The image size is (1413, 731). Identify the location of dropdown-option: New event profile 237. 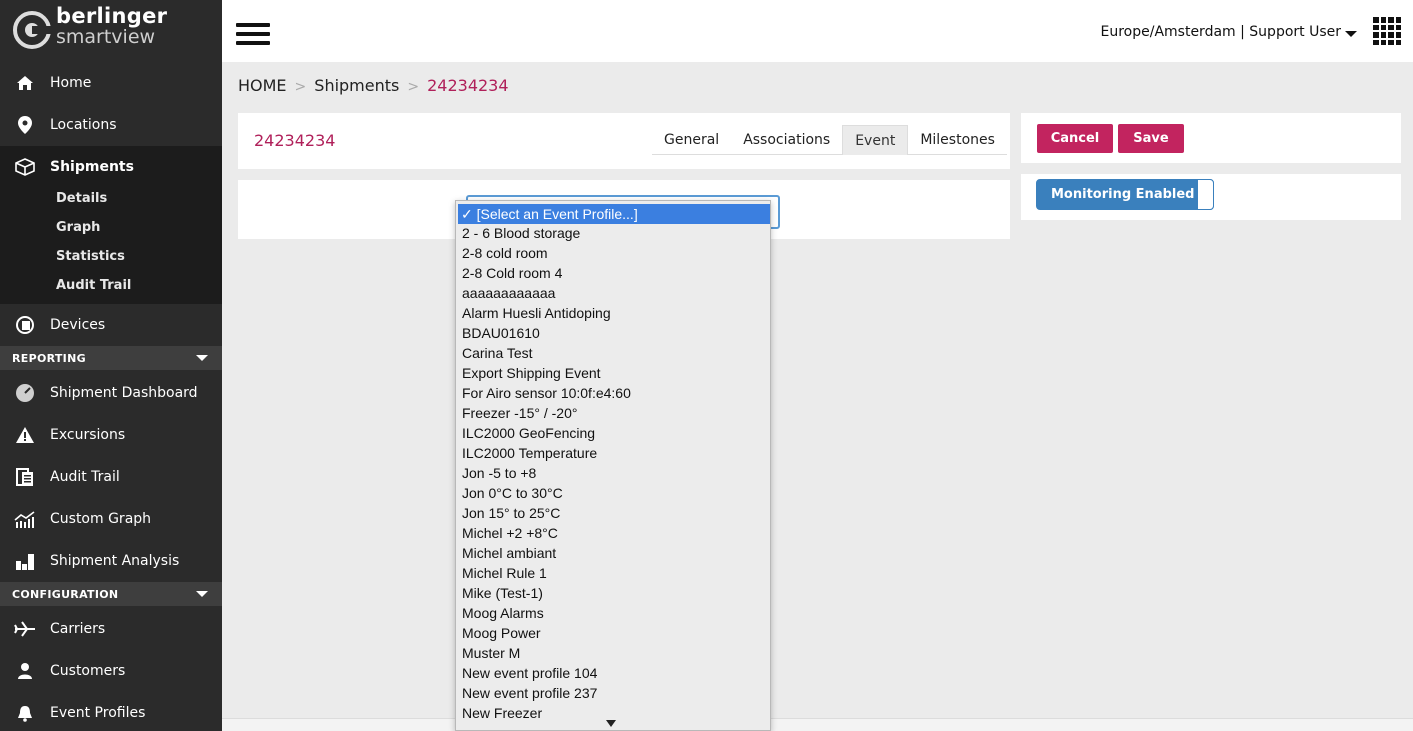
(613, 693).